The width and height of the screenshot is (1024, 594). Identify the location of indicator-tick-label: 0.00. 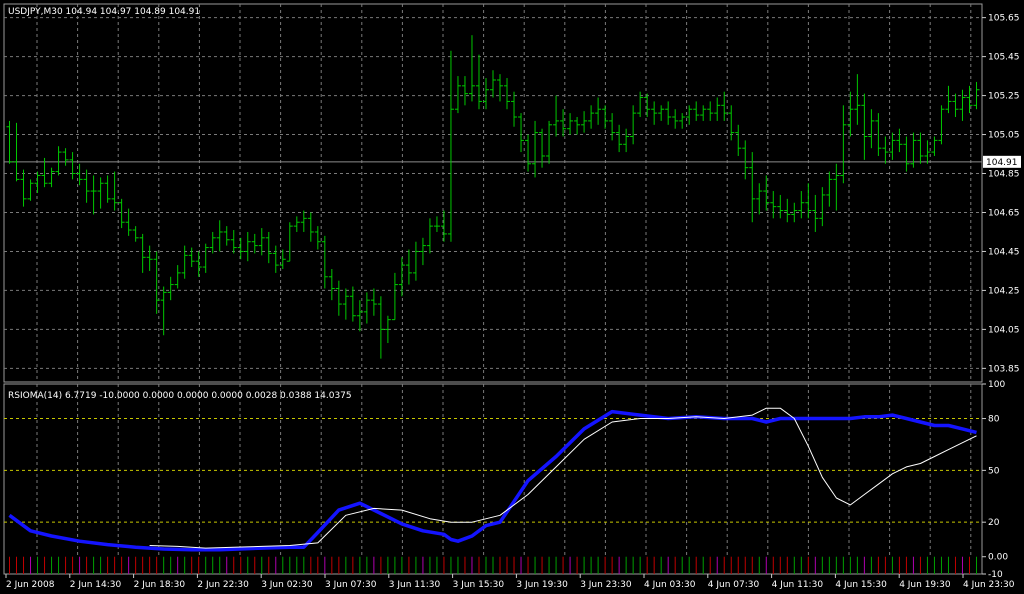
(998, 558).